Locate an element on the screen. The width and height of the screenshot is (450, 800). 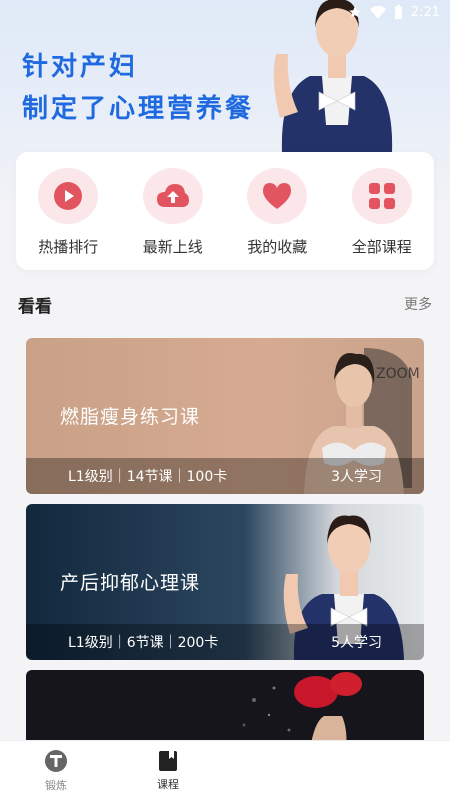
menu-label: 我的收藏 is located at coordinates (277, 247).